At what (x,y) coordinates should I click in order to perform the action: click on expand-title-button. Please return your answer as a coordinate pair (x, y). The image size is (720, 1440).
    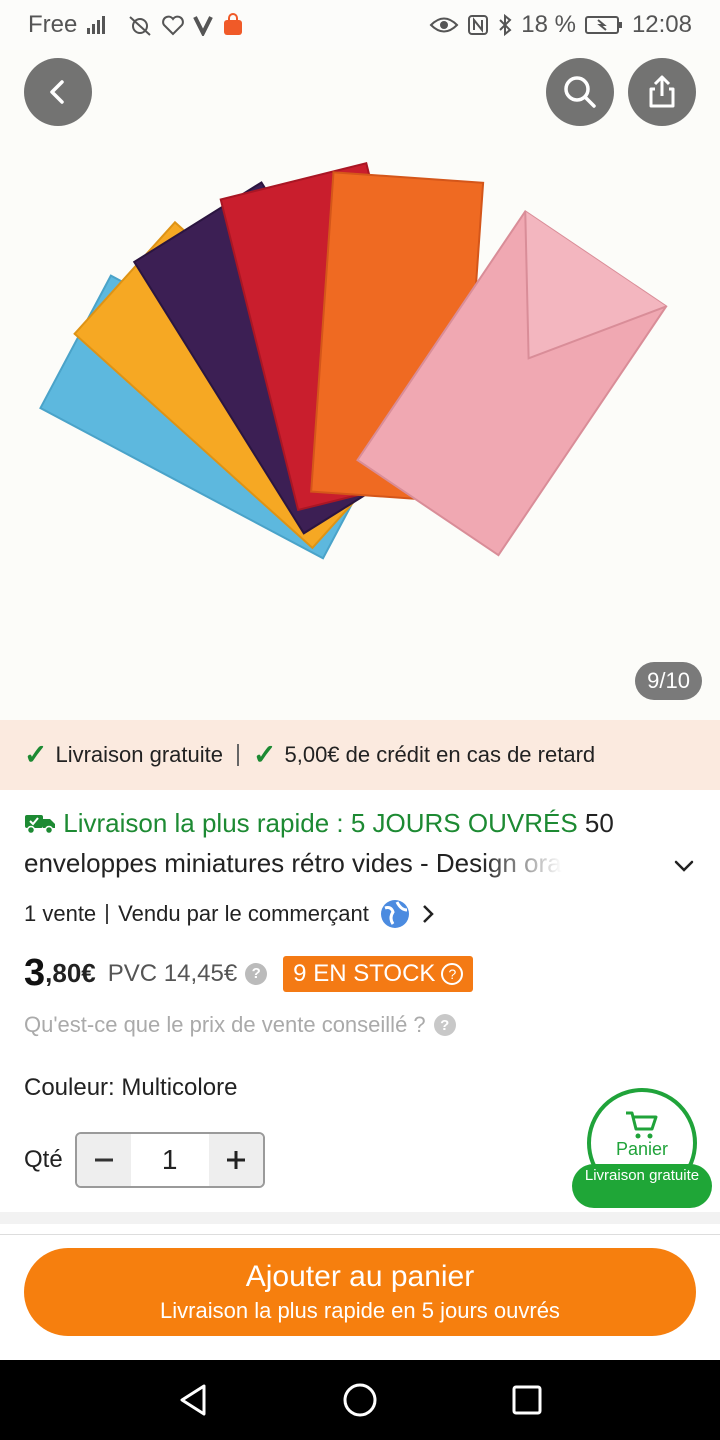
    Looking at the image, I should click on (684, 868).